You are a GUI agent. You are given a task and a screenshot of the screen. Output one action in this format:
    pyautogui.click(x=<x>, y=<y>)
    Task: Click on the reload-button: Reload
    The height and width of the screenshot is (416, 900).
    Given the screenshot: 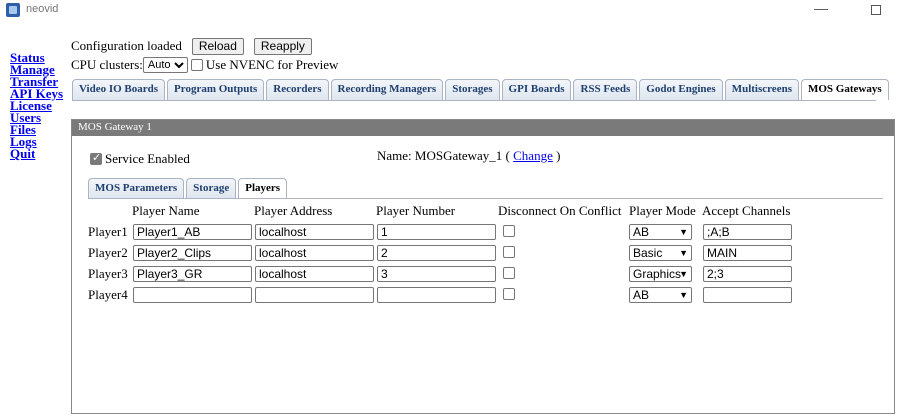 What is the action you would take?
    pyautogui.click(x=217, y=46)
    